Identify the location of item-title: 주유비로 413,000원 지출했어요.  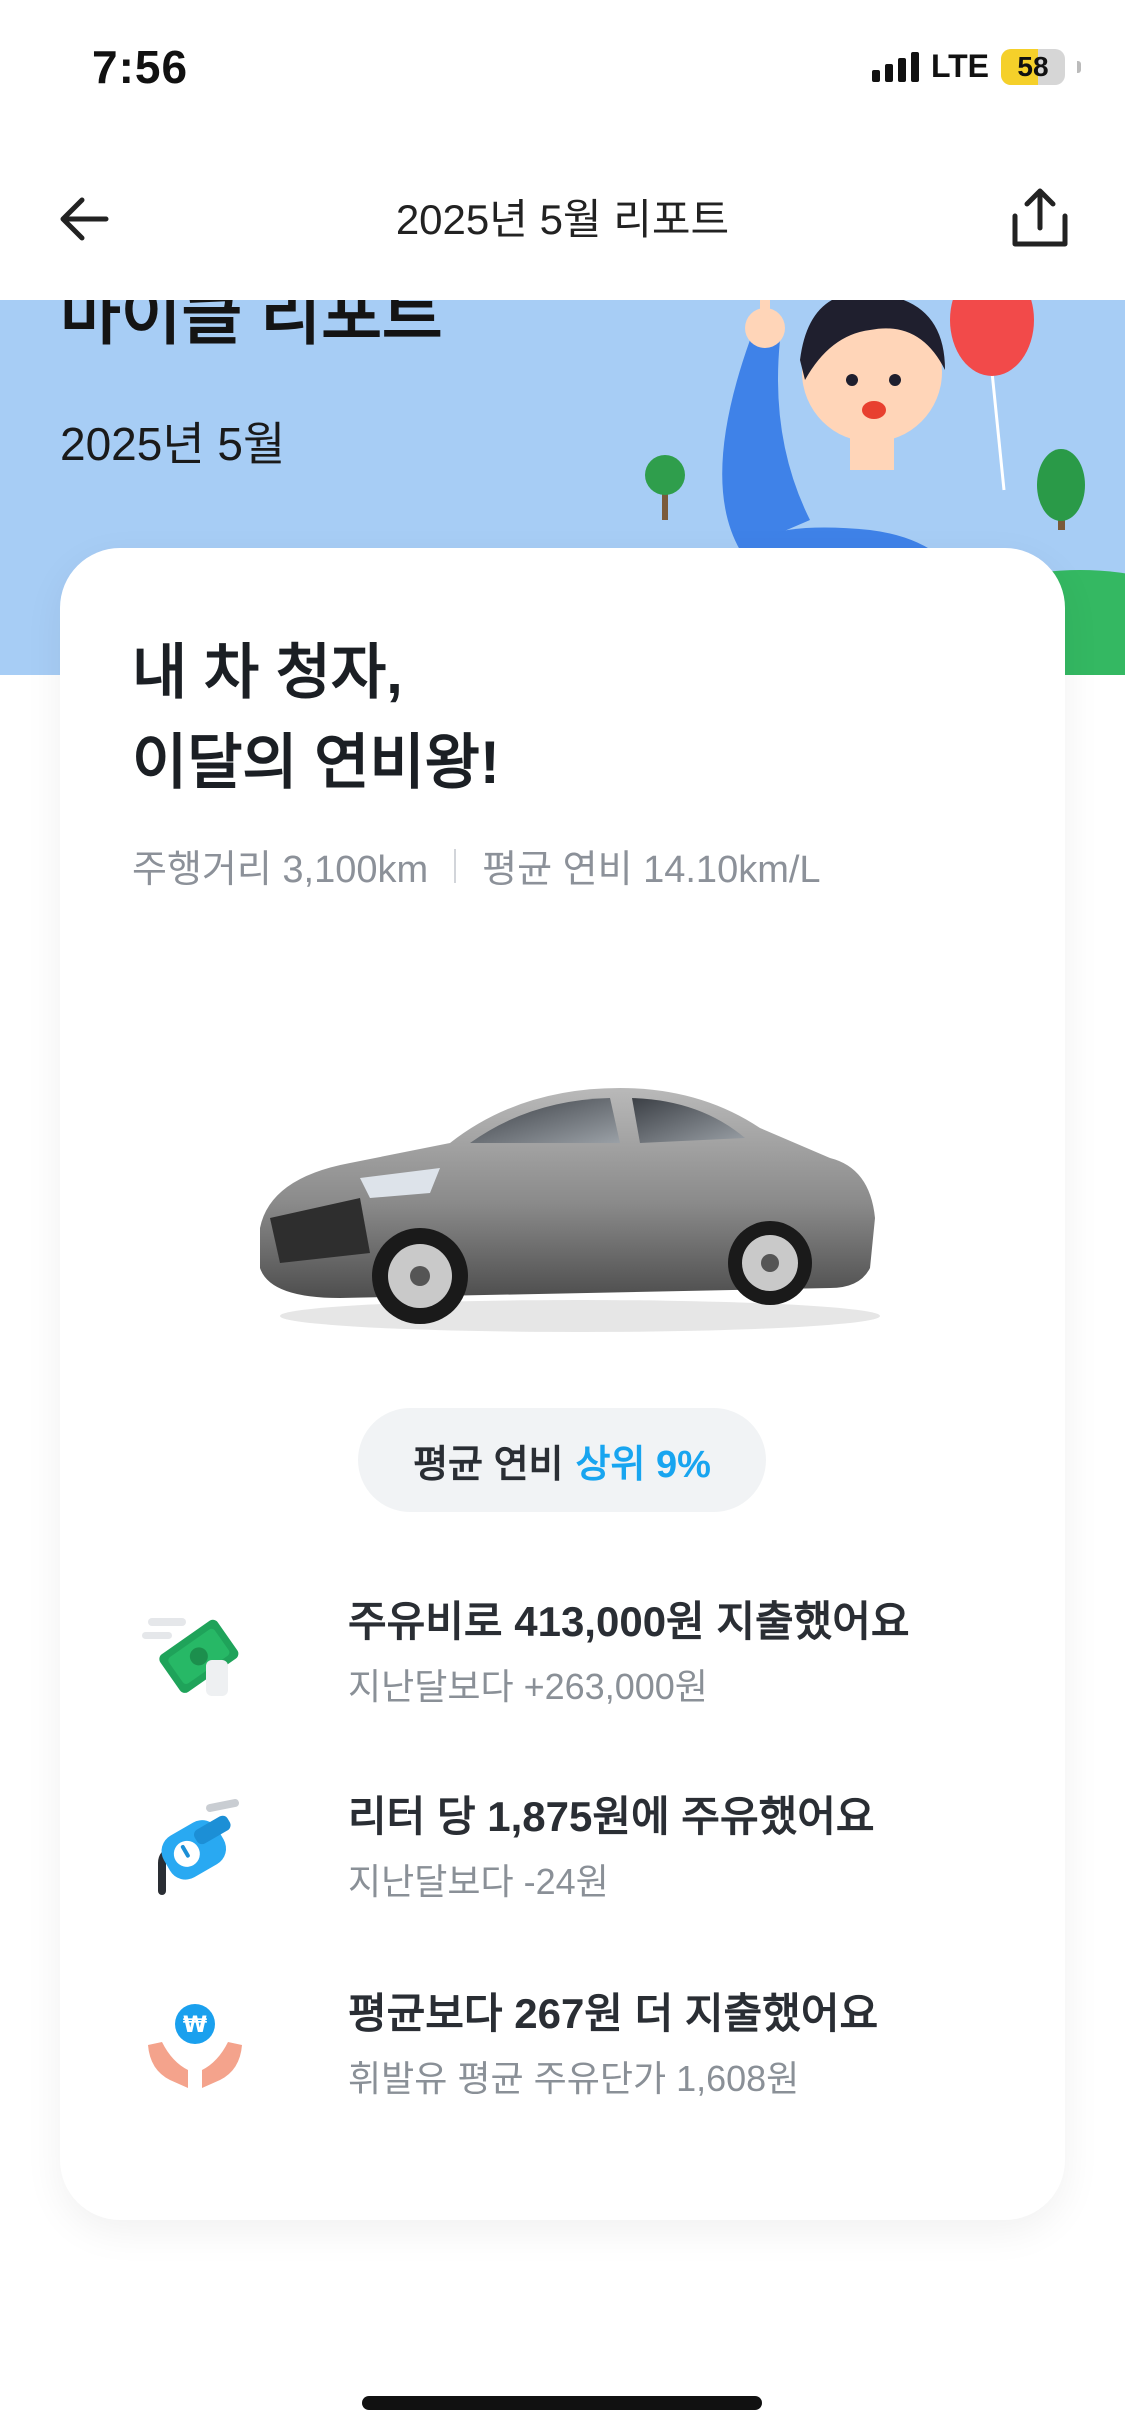
(629, 1621).